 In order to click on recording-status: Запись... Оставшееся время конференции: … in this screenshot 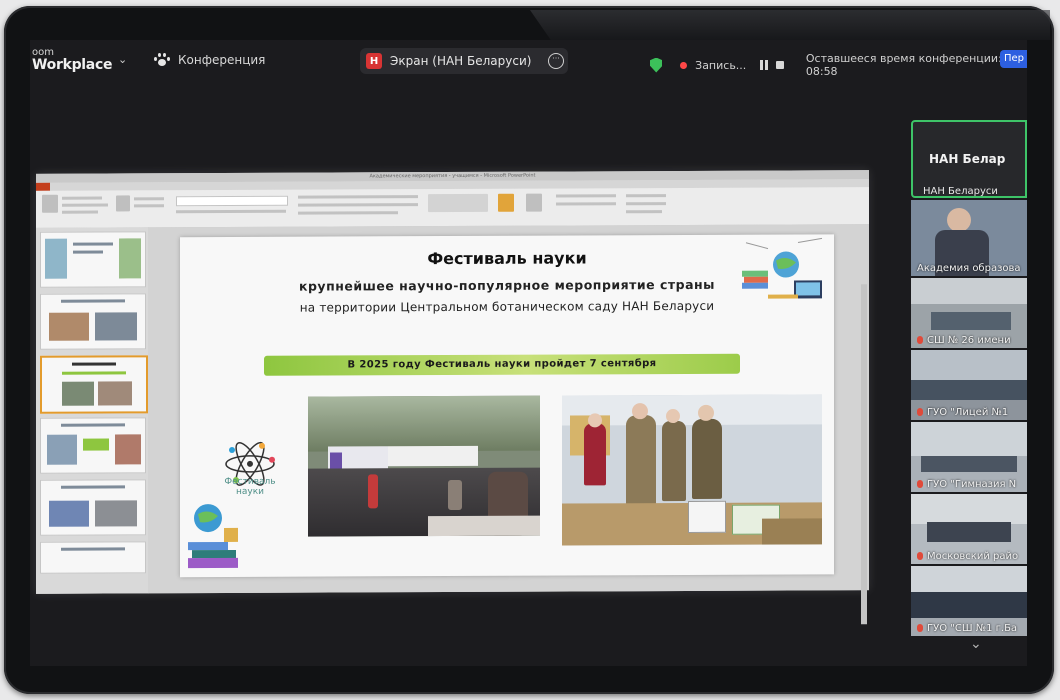, I will do `click(838, 65)`.